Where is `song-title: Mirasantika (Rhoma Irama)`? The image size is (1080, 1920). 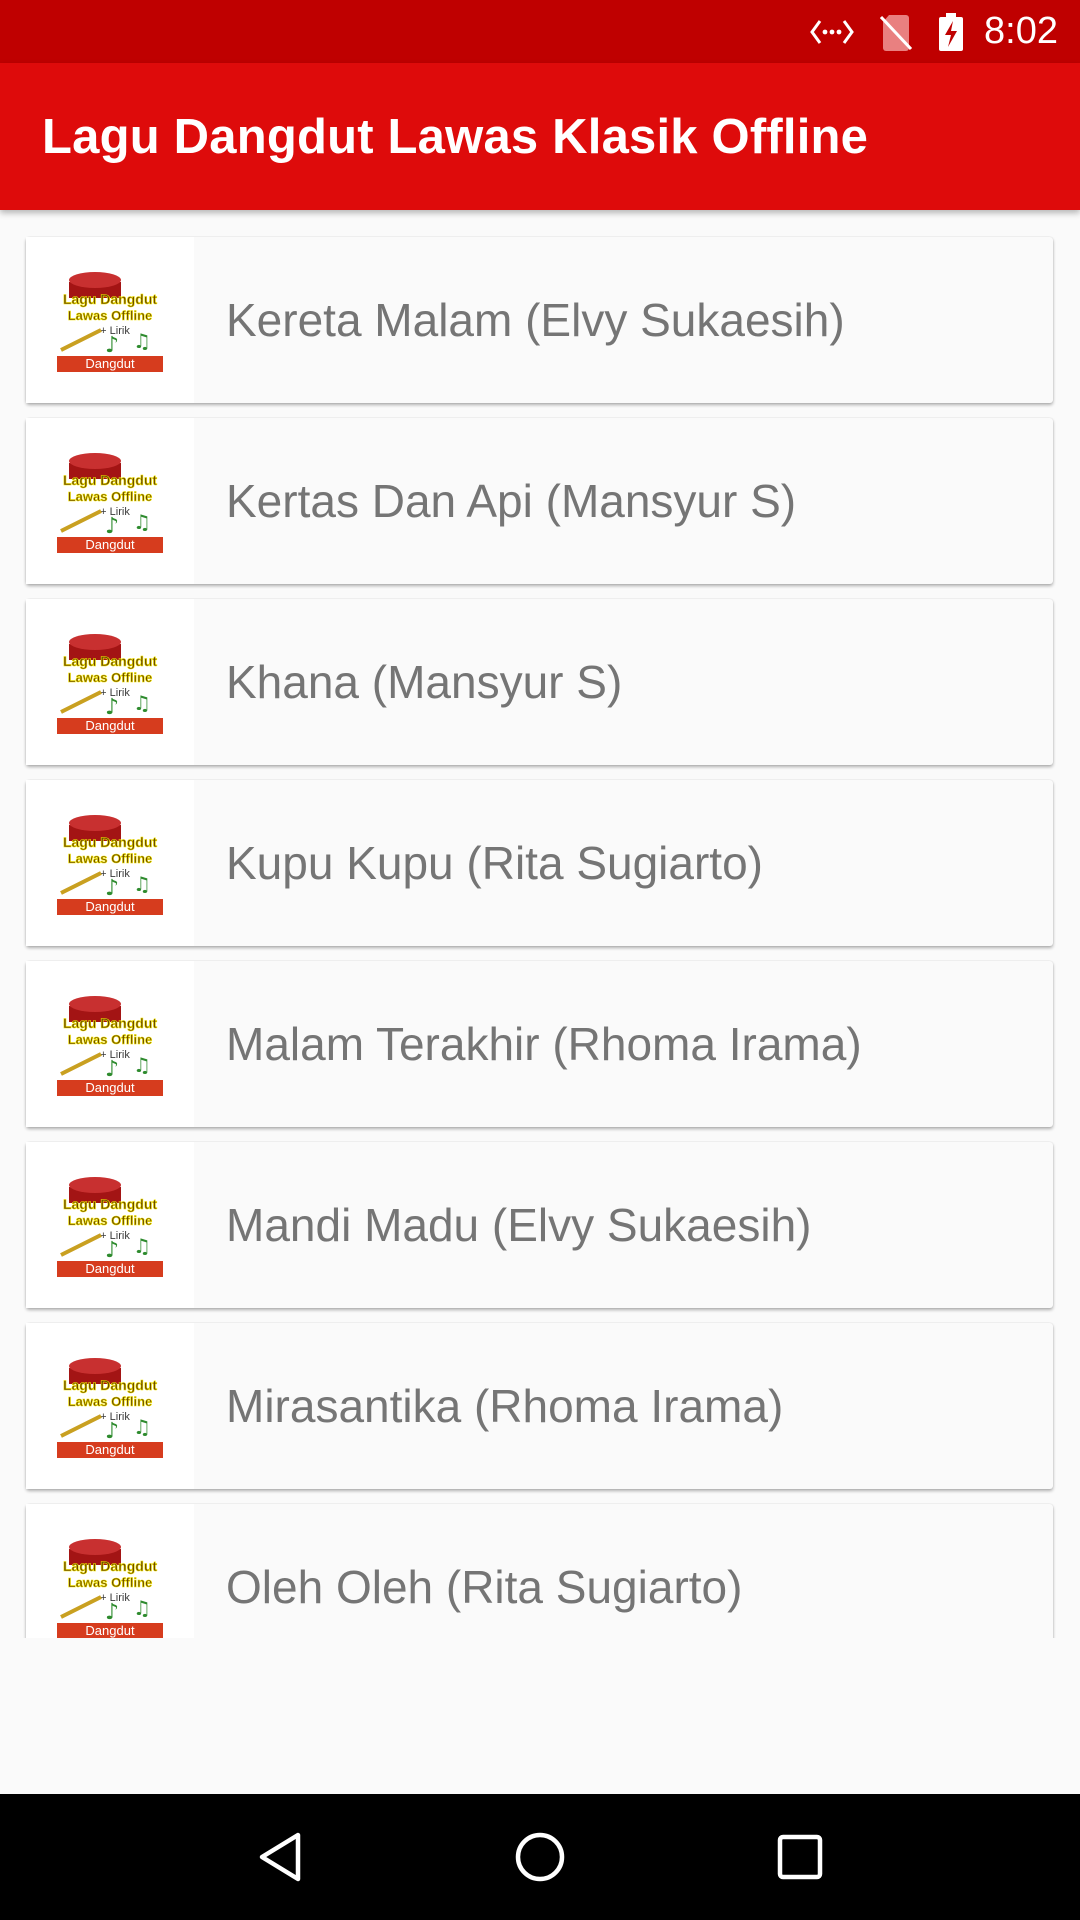 song-title: Mirasantika (Rhoma Irama) is located at coordinates (505, 1406).